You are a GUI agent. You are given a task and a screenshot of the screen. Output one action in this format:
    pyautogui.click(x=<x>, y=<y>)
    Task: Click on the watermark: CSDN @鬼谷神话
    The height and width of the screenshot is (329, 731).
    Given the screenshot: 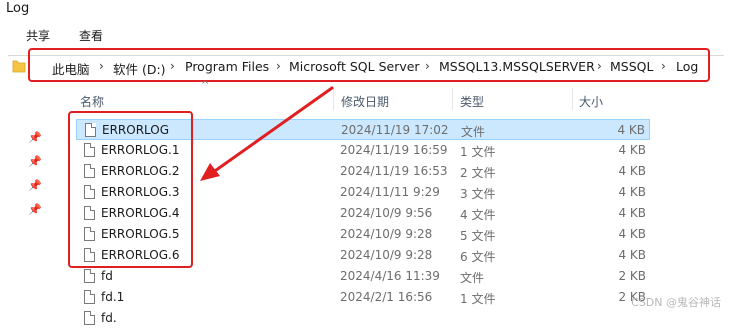 What is the action you would take?
    pyautogui.click(x=676, y=302)
    